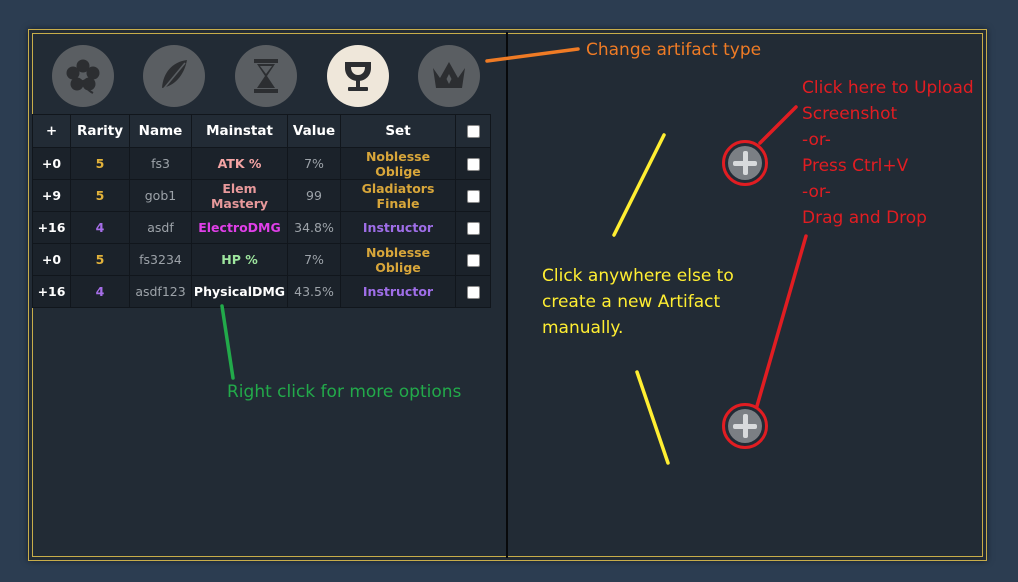 The image size is (1018, 582). What do you see at coordinates (631, 302) in the screenshot?
I see `create-line-2: create a new Artifact` at bounding box center [631, 302].